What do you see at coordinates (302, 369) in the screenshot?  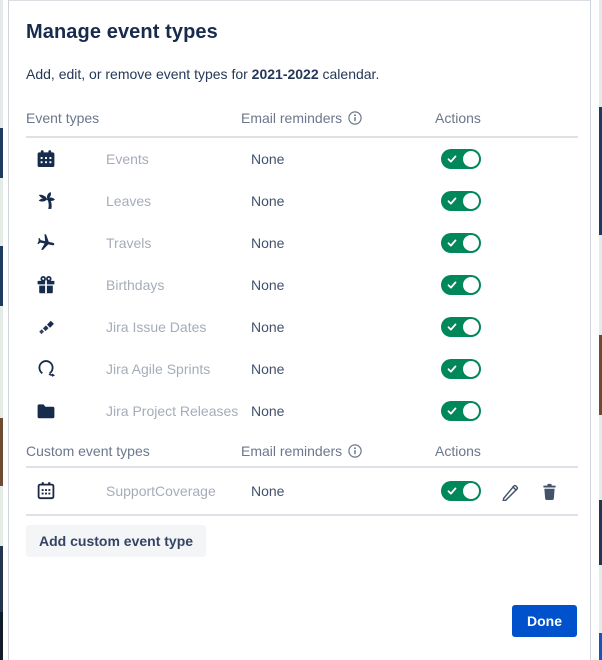 I see `event-type-row-jira-agile-sprints: Jira Agile Sprints None` at bounding box center [302, 369].